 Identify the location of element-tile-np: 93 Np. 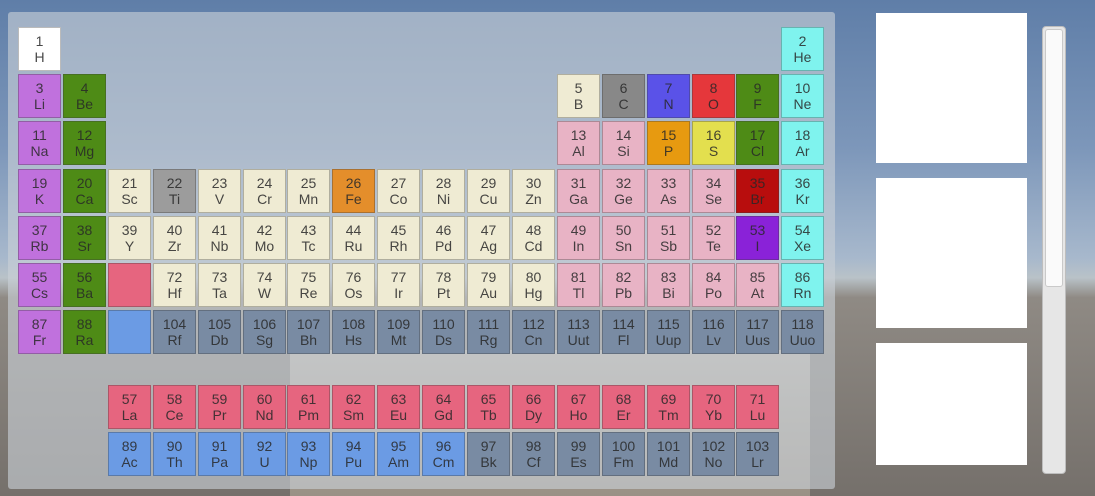
(308, 454).